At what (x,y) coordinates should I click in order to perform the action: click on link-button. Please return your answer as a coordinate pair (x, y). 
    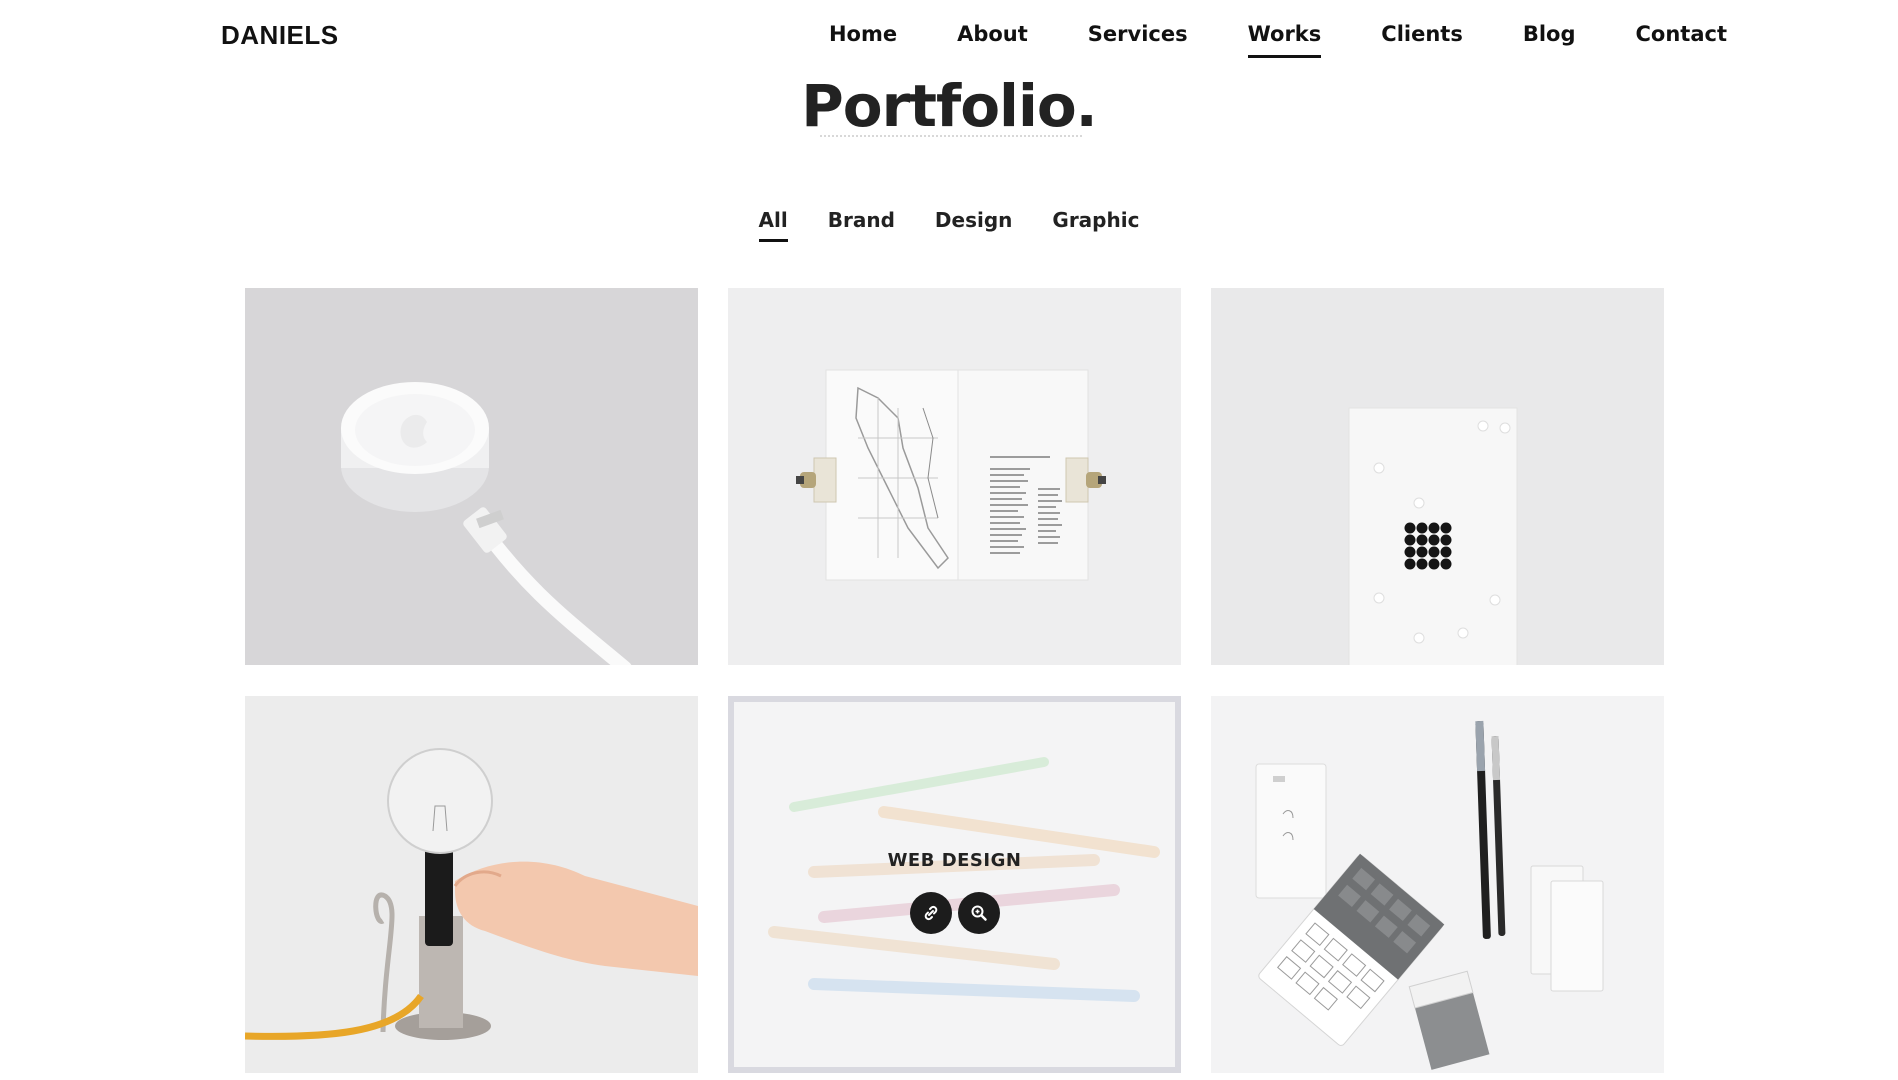
    Looking at the image, I should click on (930, 913).